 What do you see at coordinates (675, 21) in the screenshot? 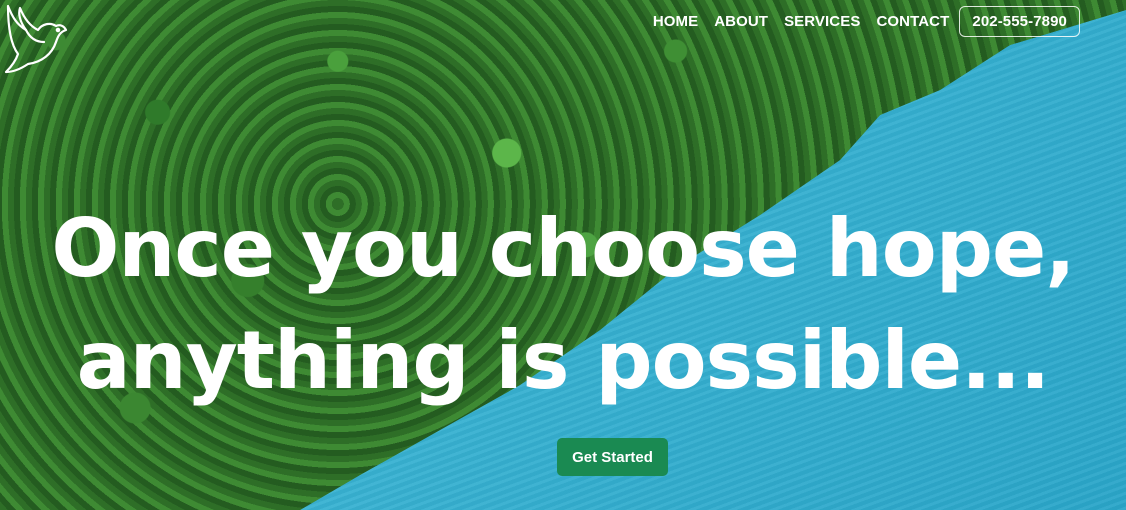
I see `nav-home-link: HOME` at bounding box center [675, 21].